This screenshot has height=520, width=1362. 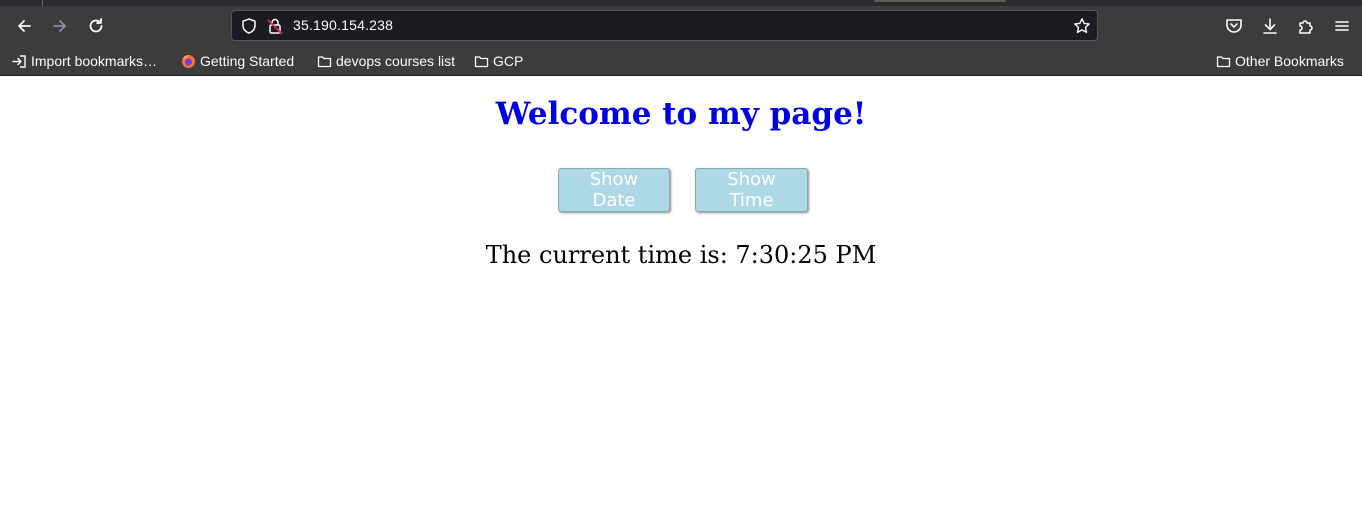 What do you see at coordinates (19, 61) in the screenshot?
I see `import-icon` at bounding box center [19, 61].